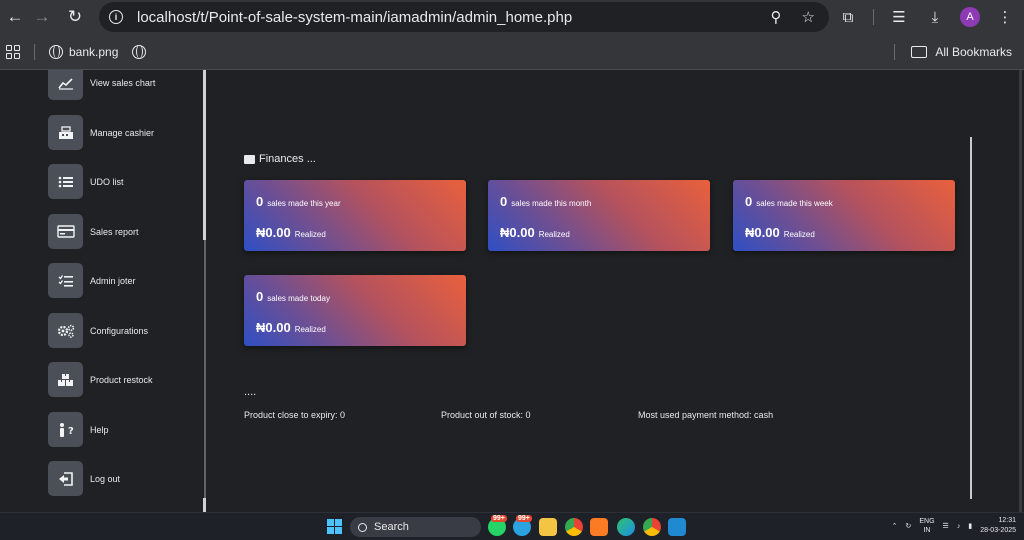 The image size is (1024, 540). Describe the element at coordinates (499, 518) in the screenshot. I see `whatsapp-badge: 99+` at that location.